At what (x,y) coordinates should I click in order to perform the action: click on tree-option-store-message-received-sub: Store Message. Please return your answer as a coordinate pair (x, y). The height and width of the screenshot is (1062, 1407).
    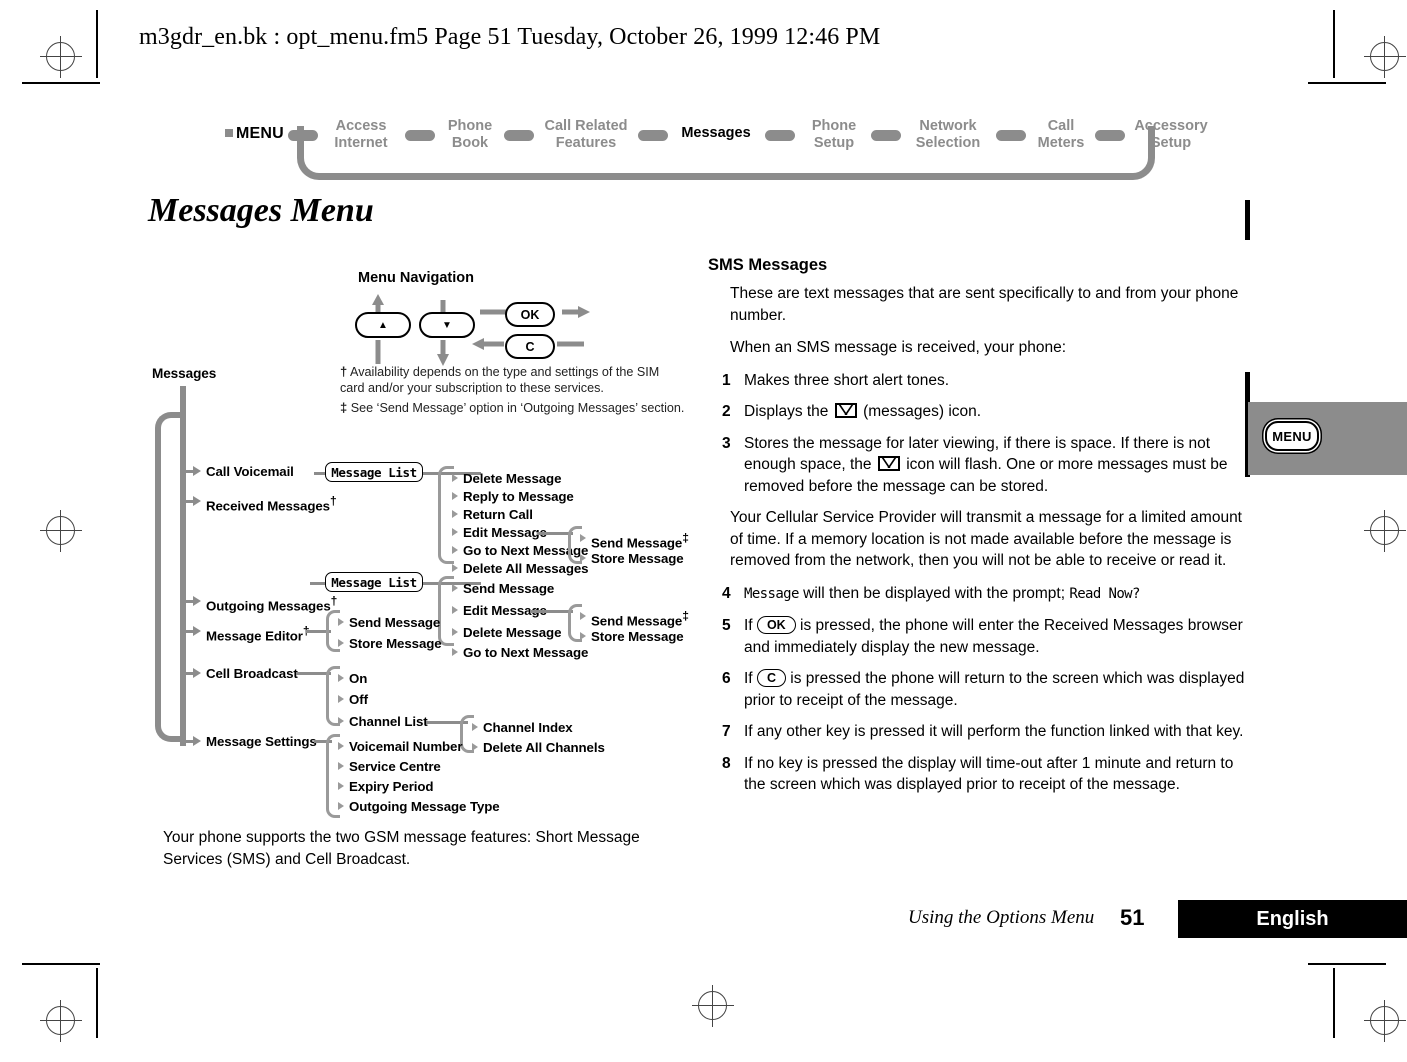
    Looking at the image, I should click on (637, 558).